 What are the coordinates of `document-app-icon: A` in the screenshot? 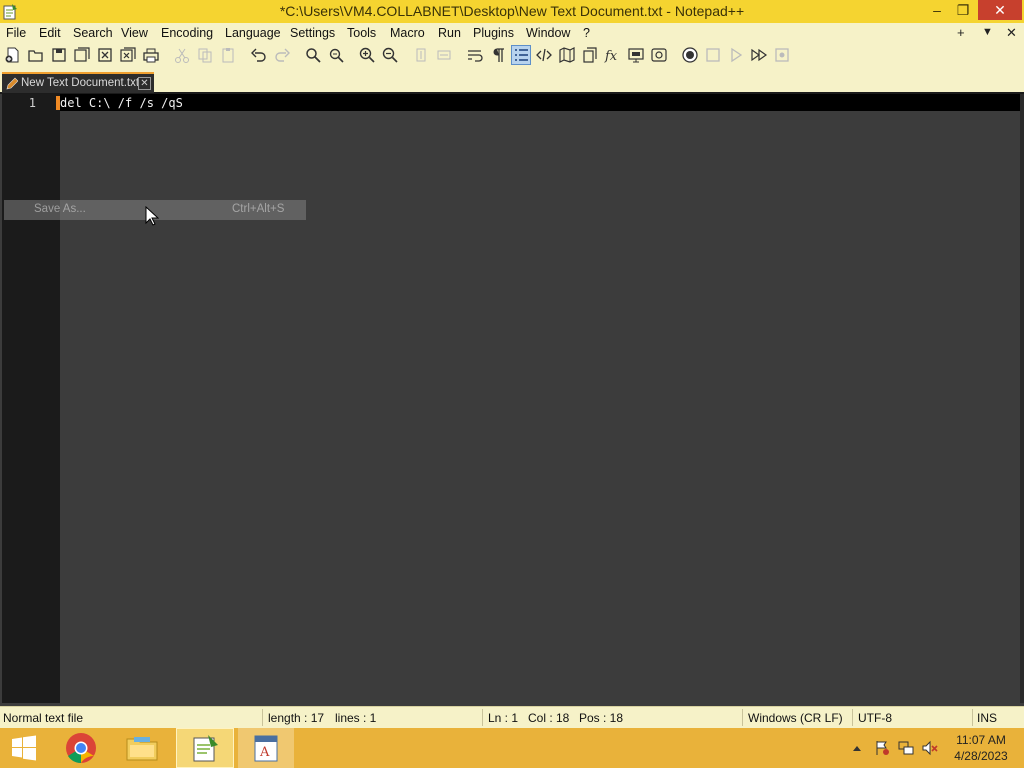 It's located at (266, 748).